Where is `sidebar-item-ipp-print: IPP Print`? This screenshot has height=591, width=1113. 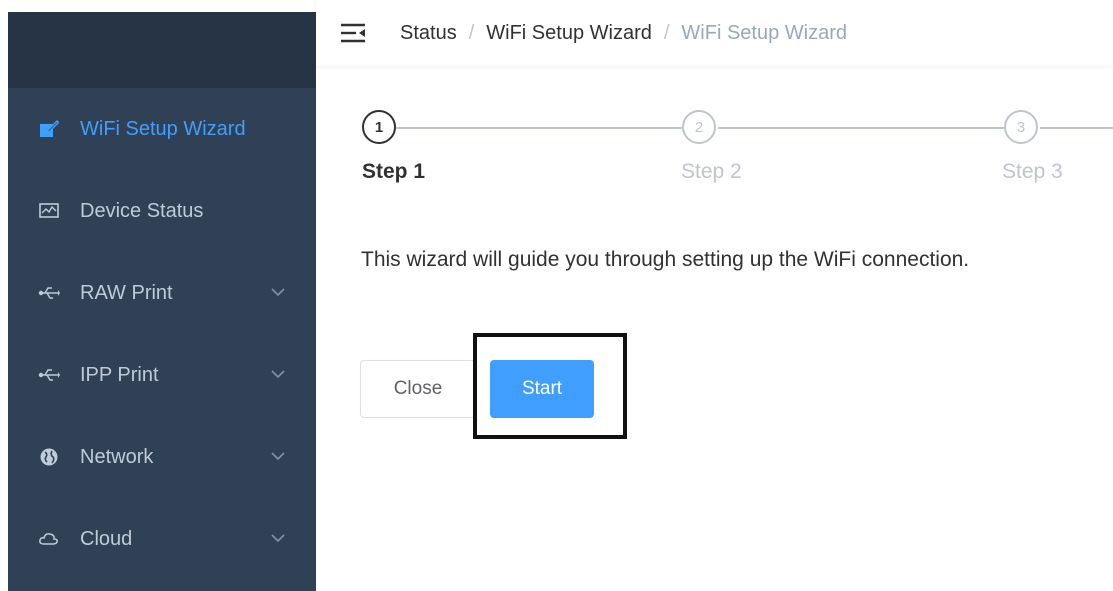
sidebar-item-ipp-print: IPP Print is located at coordinates (162, 375).